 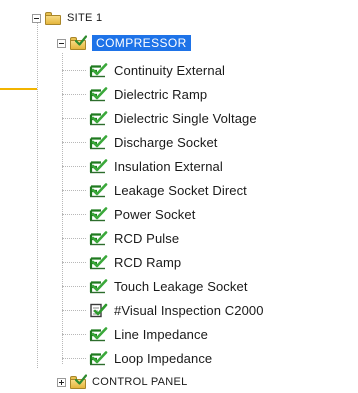 What do you see at coordinates (99, 310) in the screenshot?
I see `visual-inspection-icon` at bounding box center [99, 310].